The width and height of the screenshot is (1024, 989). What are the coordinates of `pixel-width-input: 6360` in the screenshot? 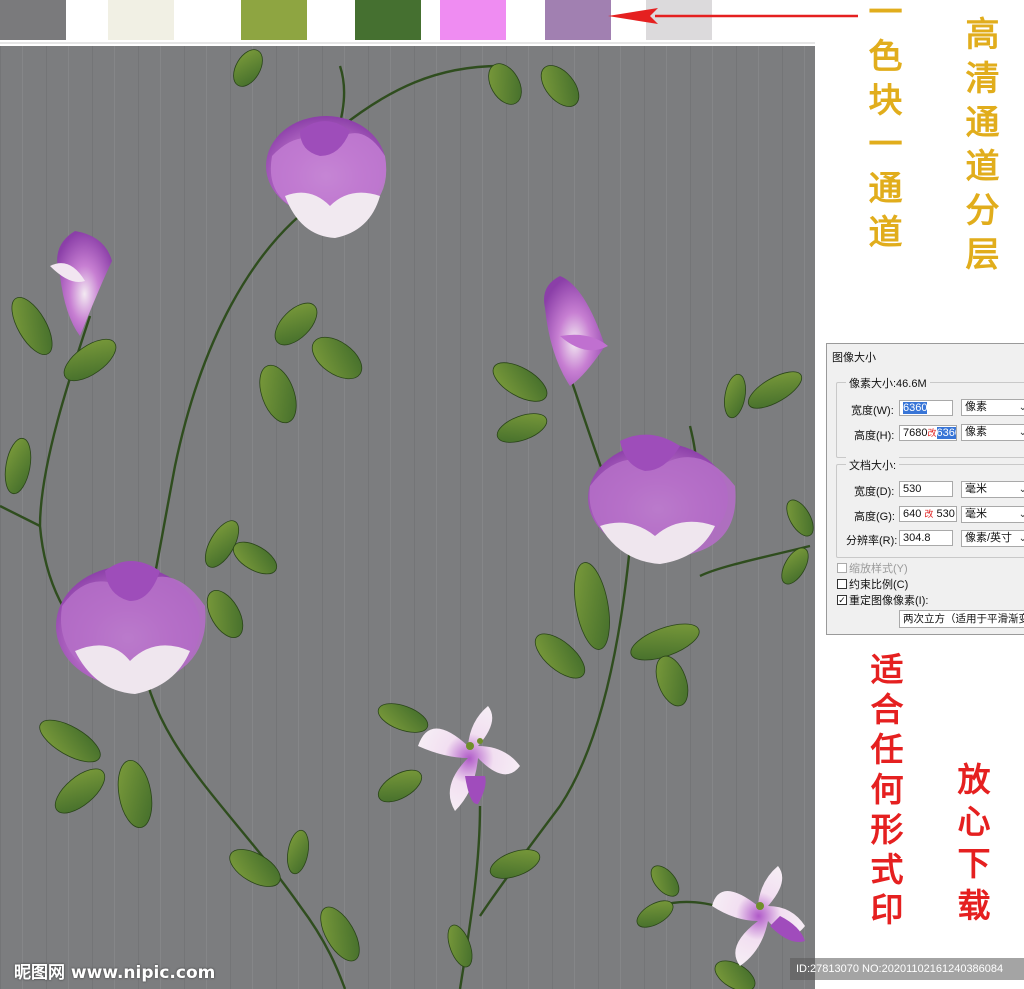 It's located at (926, 408).